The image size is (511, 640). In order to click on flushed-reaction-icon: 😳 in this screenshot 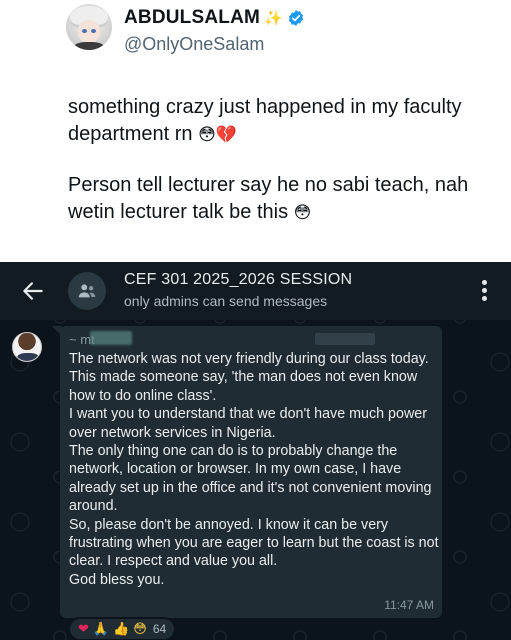, I will do `click(140, 629)`.